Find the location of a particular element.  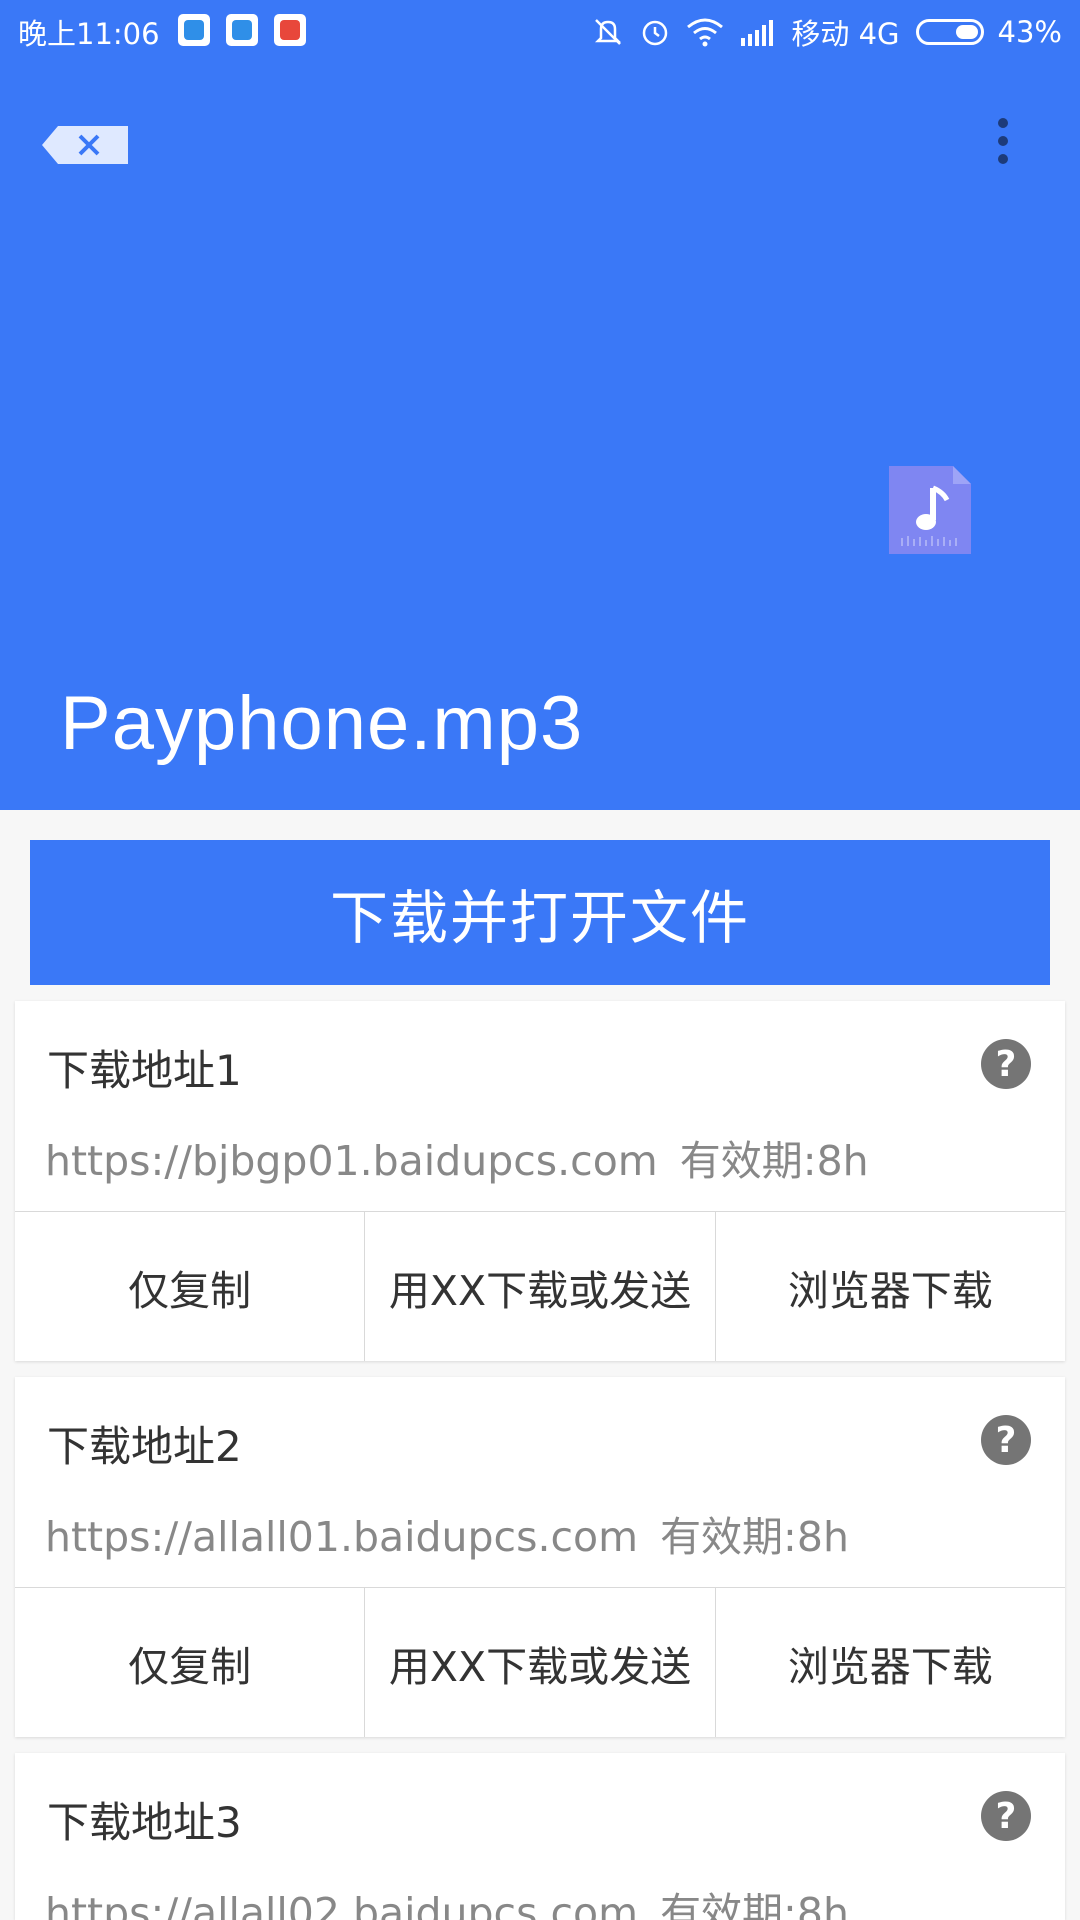

backspace-close-icon is located at coordinates (85, 145).